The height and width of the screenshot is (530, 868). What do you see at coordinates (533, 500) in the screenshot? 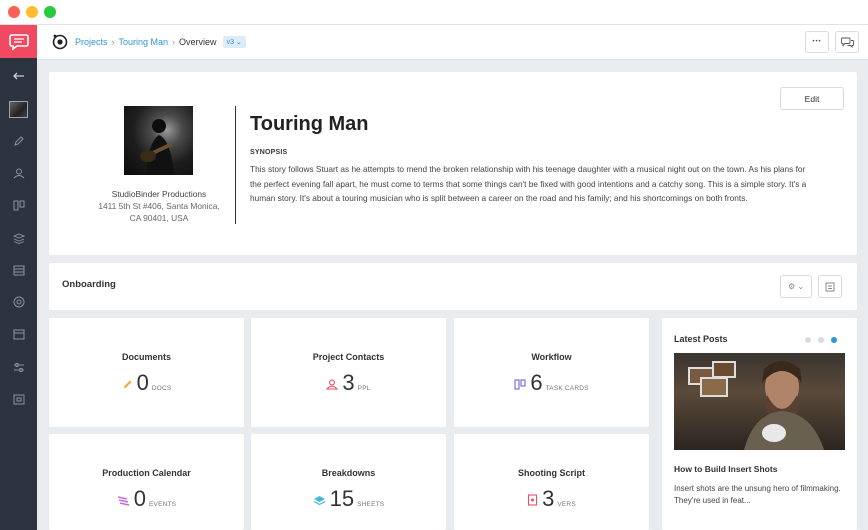
I see `script-icon` at bounding box center [533, 500].